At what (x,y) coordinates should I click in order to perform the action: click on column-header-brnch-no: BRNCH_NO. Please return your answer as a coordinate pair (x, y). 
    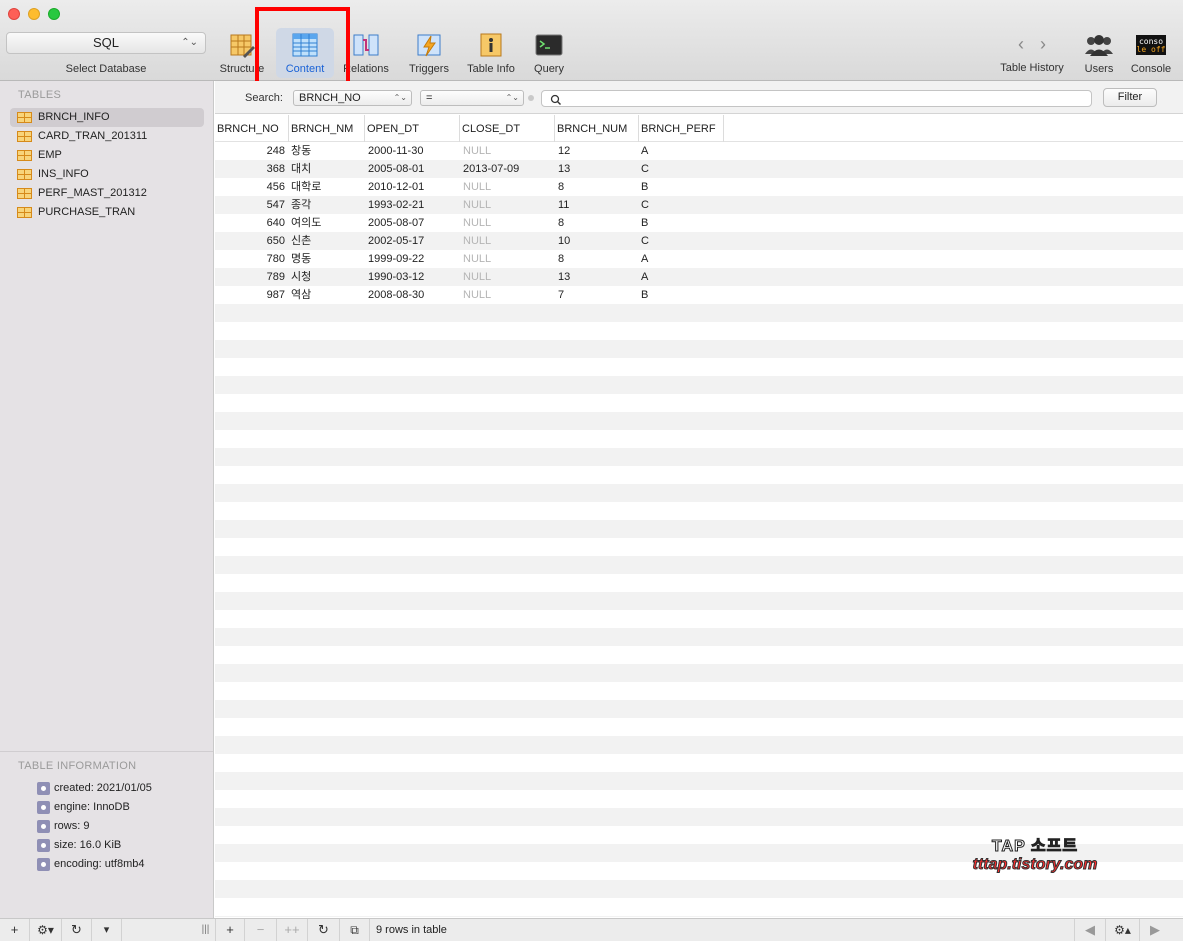
    Looking at the image, I should click on (252, 128).